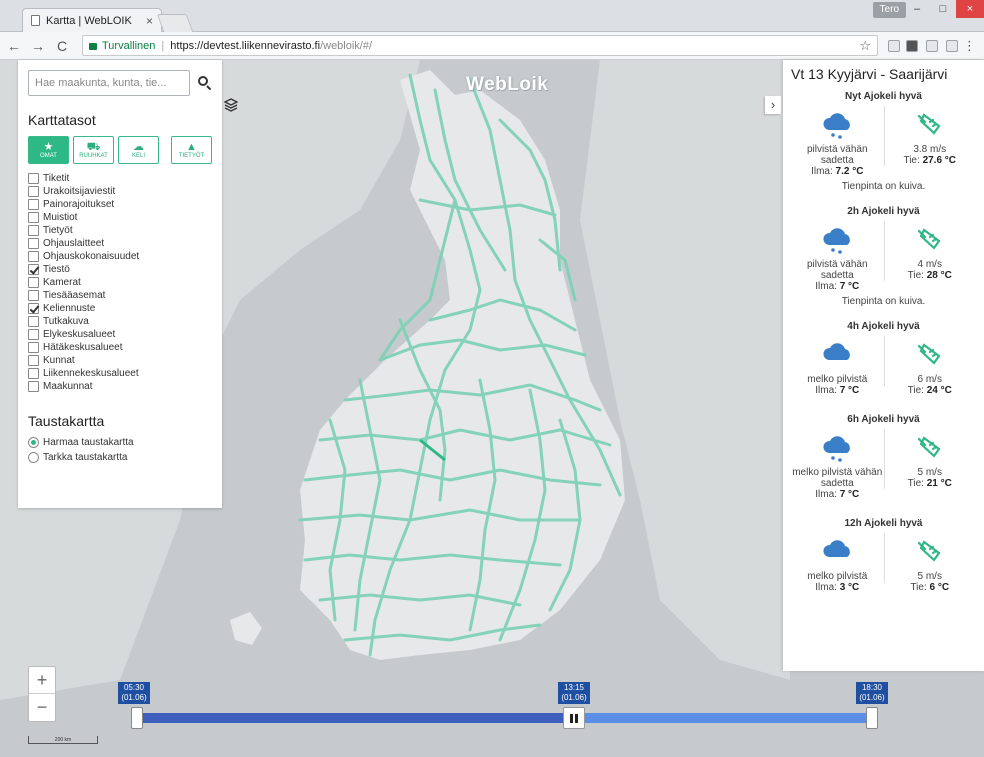  Describe the element at coordinates (79, 191) in the screenshot. I see `layer-label: Urakoitsijaviestit` at that location.